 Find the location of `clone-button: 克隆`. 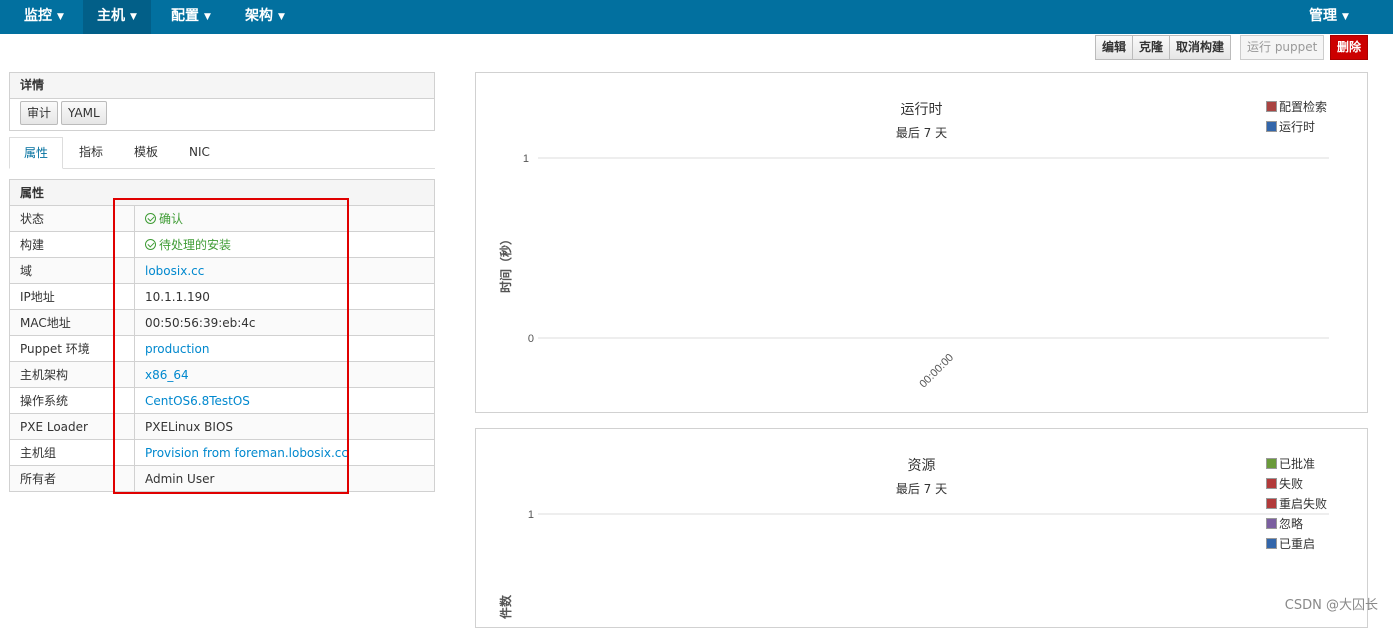

clone-button: 克隆 is located at coordinates (1152, 47).